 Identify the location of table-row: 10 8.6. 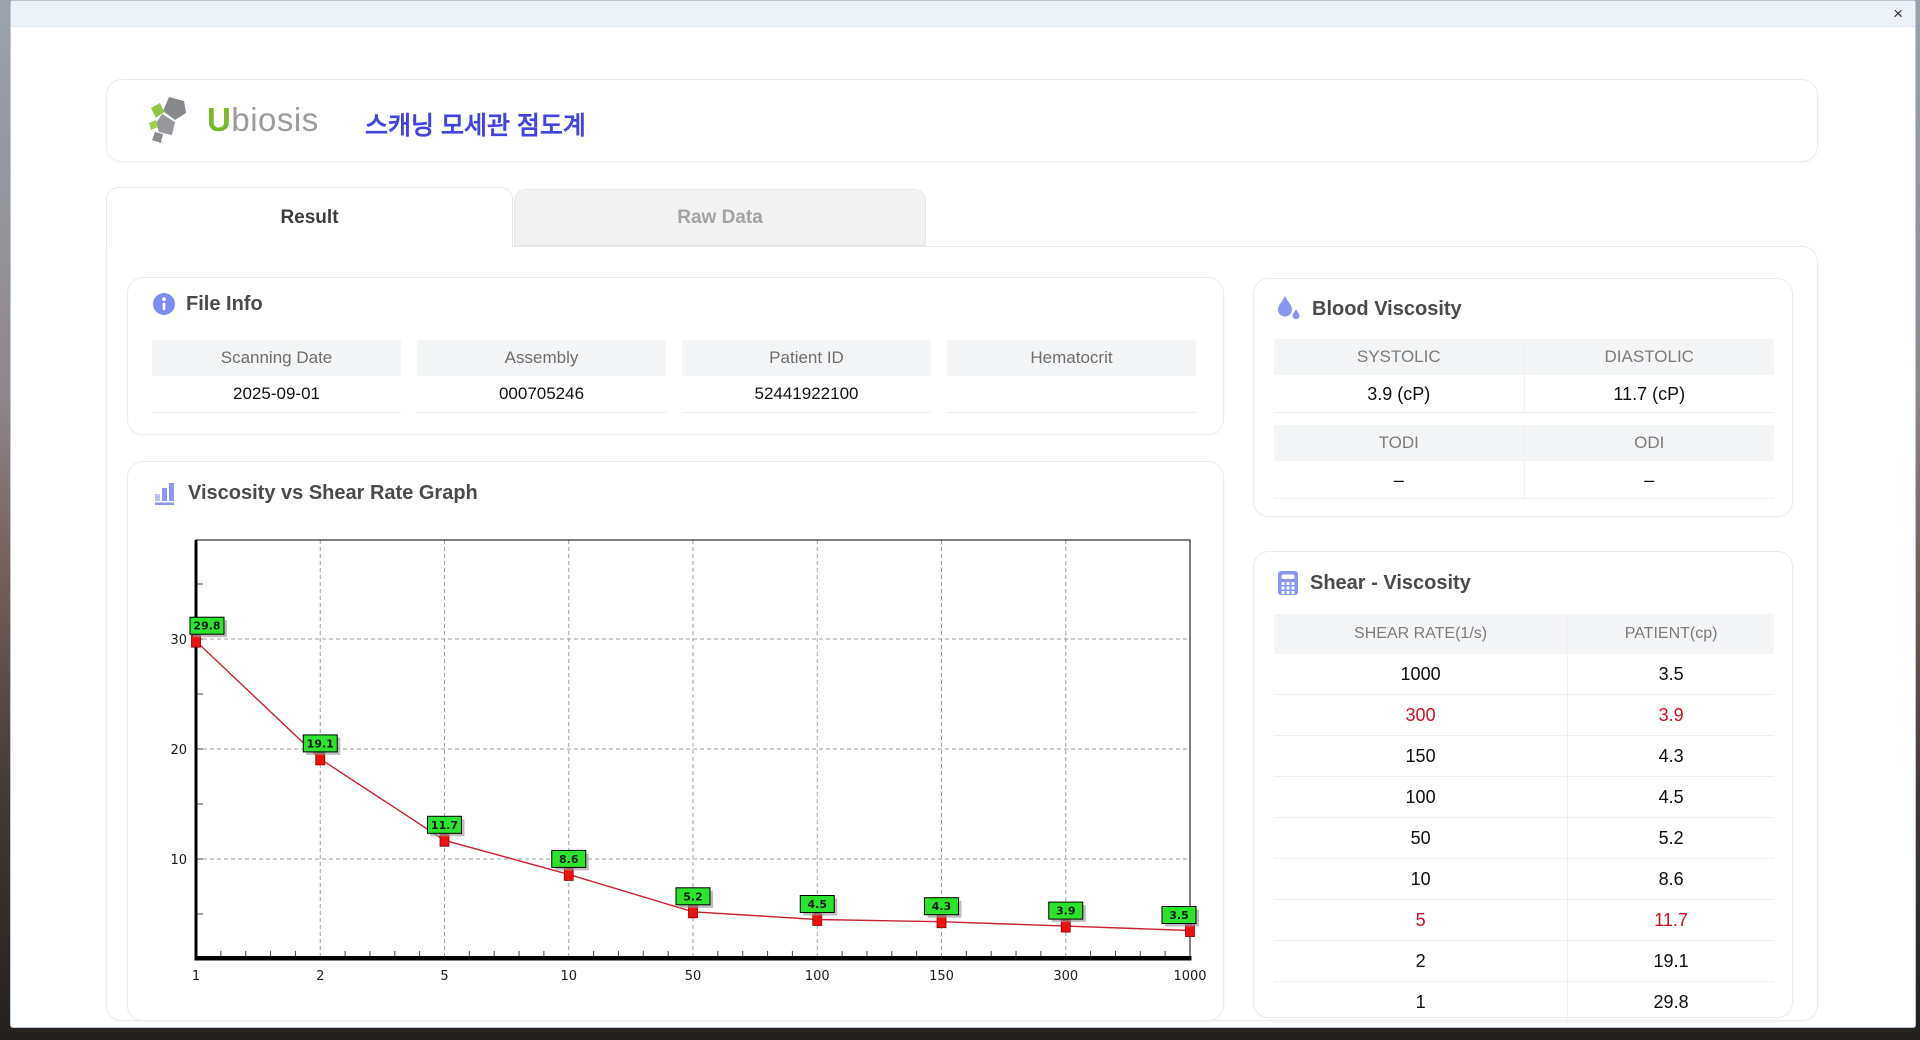
(1524, 879).